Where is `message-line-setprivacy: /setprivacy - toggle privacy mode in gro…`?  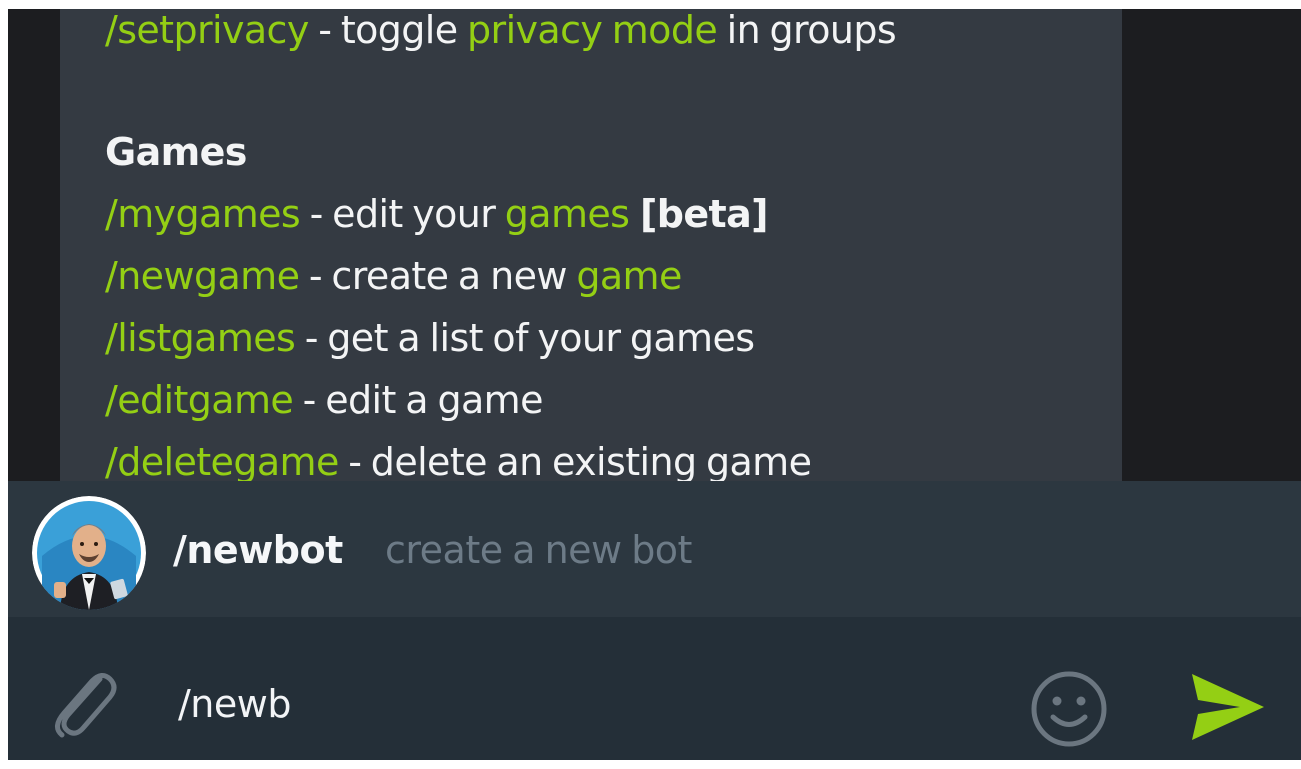
message-line-setprivacy: /setprivacy - toggle privacy mode in gro… is located at coordinates (501, 35).